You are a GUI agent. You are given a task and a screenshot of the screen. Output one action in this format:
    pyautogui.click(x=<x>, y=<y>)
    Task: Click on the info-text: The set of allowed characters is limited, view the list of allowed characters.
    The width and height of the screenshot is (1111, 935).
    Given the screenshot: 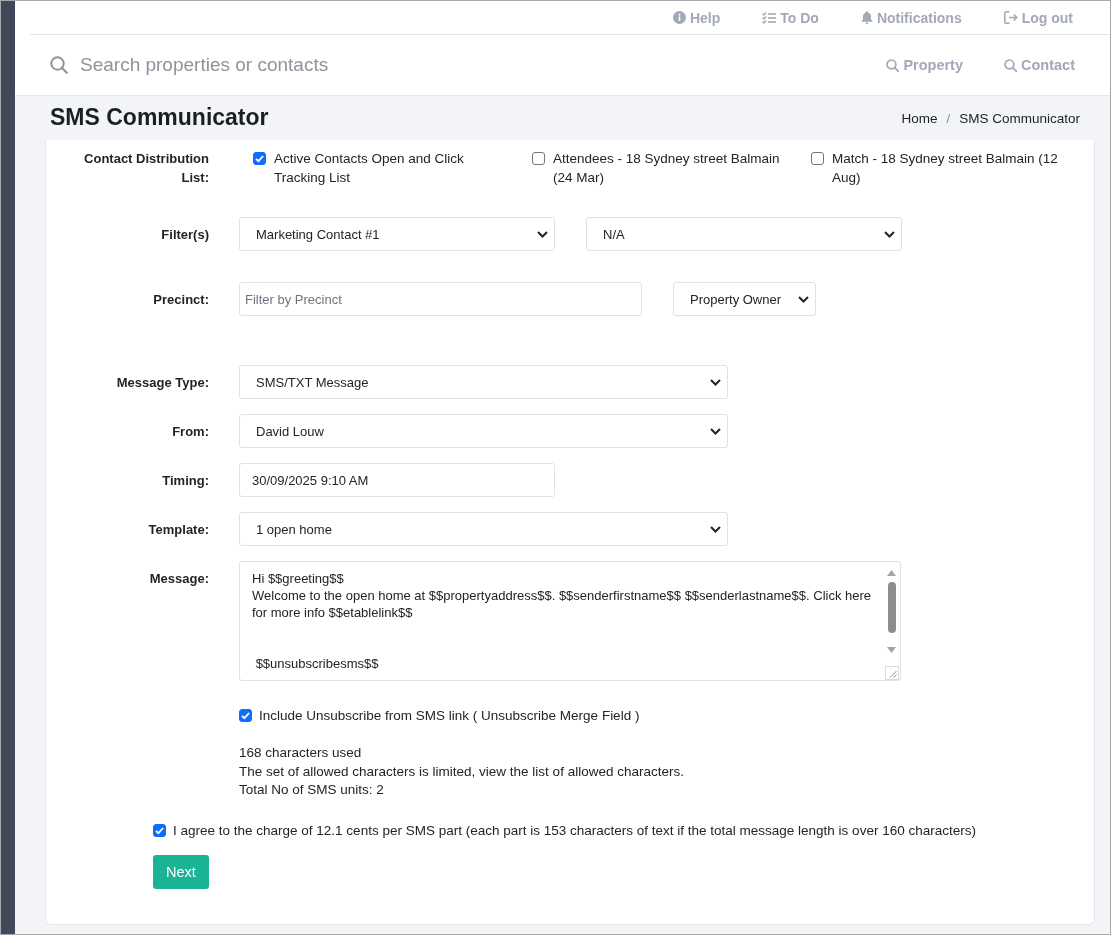 What is the action you would take?
    pyautogui.click(x=461, y=771)
    